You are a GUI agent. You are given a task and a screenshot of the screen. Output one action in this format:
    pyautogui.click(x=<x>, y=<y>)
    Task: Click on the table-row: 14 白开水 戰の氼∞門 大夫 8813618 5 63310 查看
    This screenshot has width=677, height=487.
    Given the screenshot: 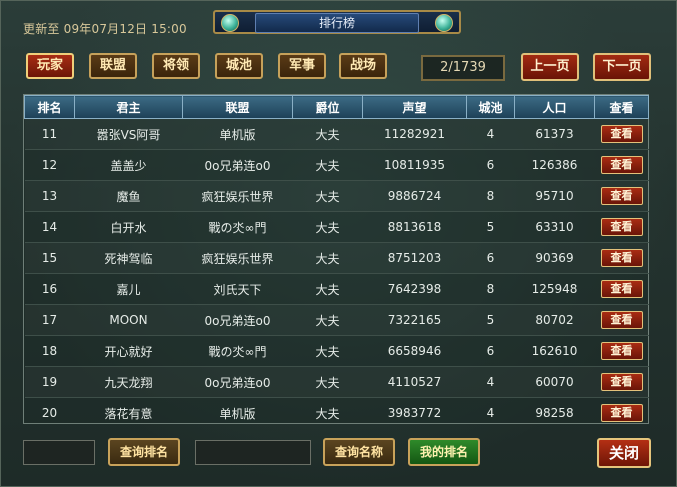 What is the action you would take?
    pyautogui.click(x=336, y=227)
    